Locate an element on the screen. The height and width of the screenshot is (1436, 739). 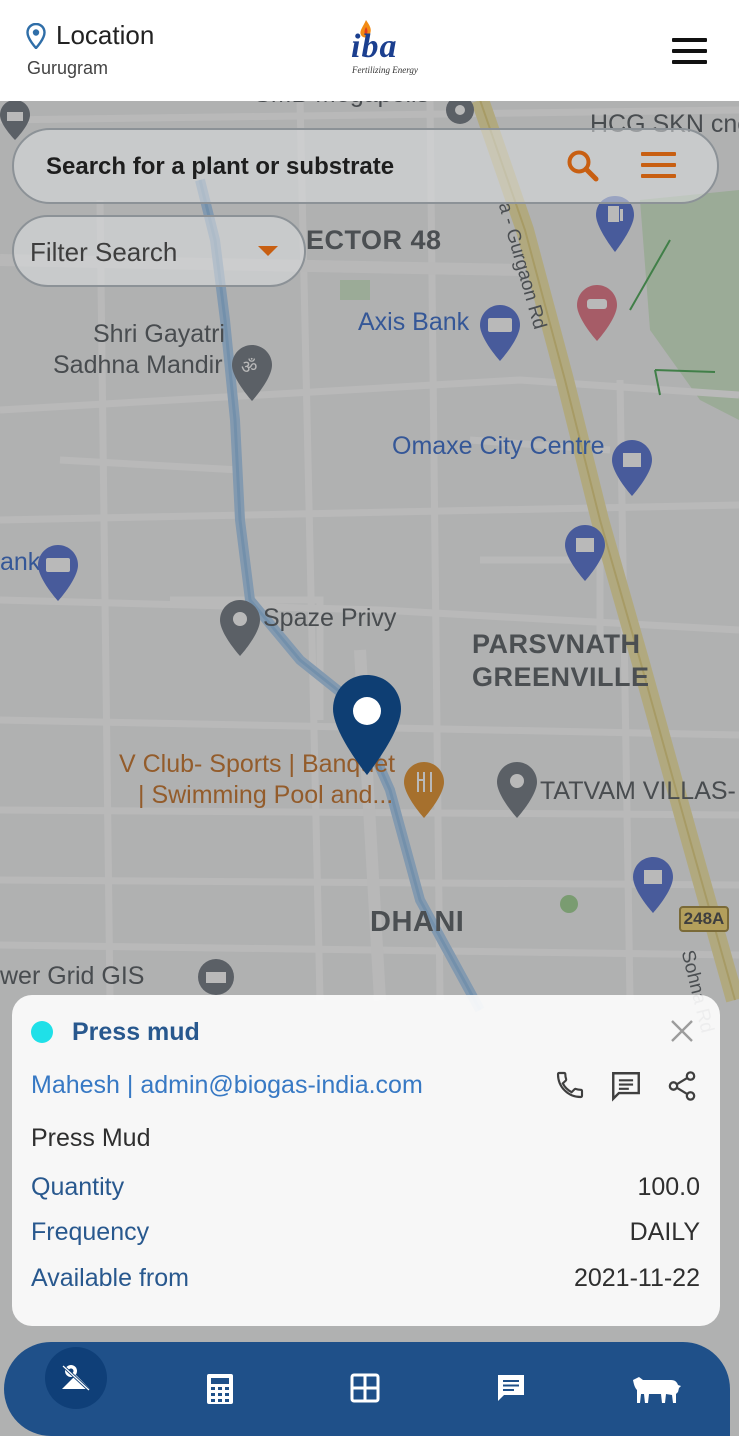
contact-link: Mahesh | admin@biogas-india.com is located at coordinates (227, 1085).